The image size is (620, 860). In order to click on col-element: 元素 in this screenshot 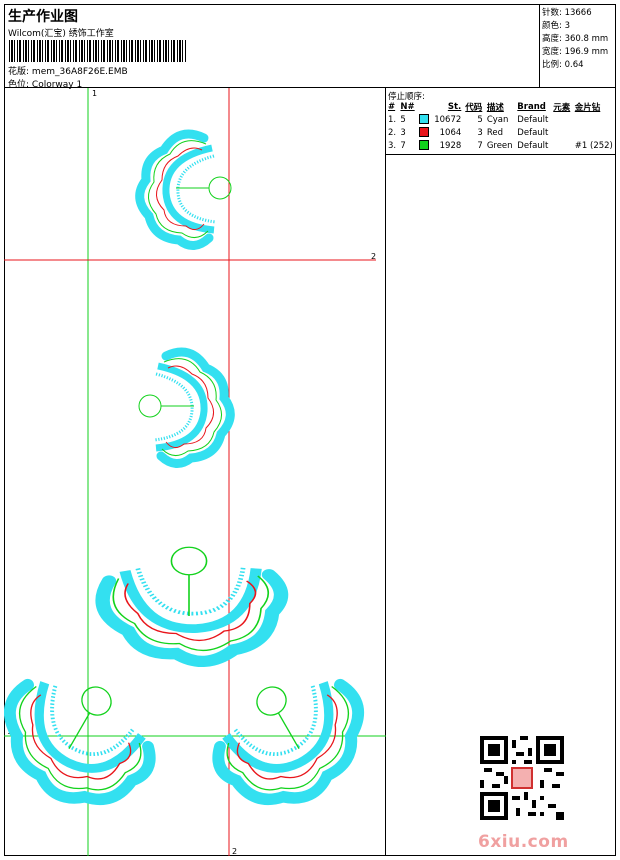, I will do `click(562, 108)`.